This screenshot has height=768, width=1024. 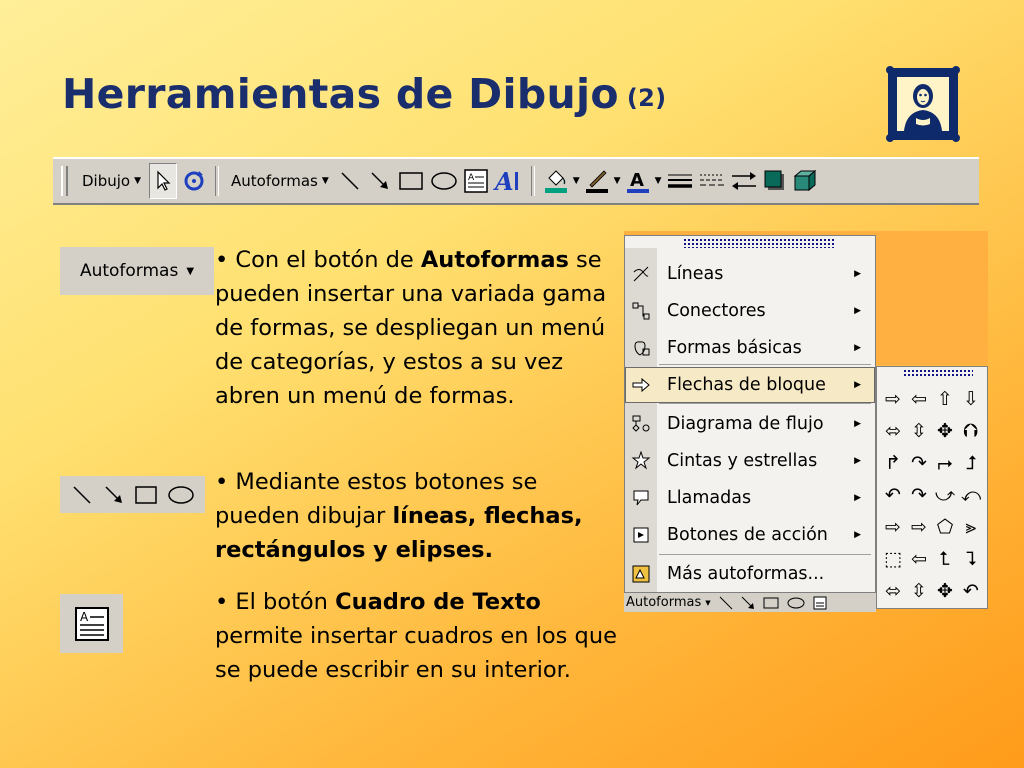 I want to click on dash-style-button, so click(x=712, y=181).